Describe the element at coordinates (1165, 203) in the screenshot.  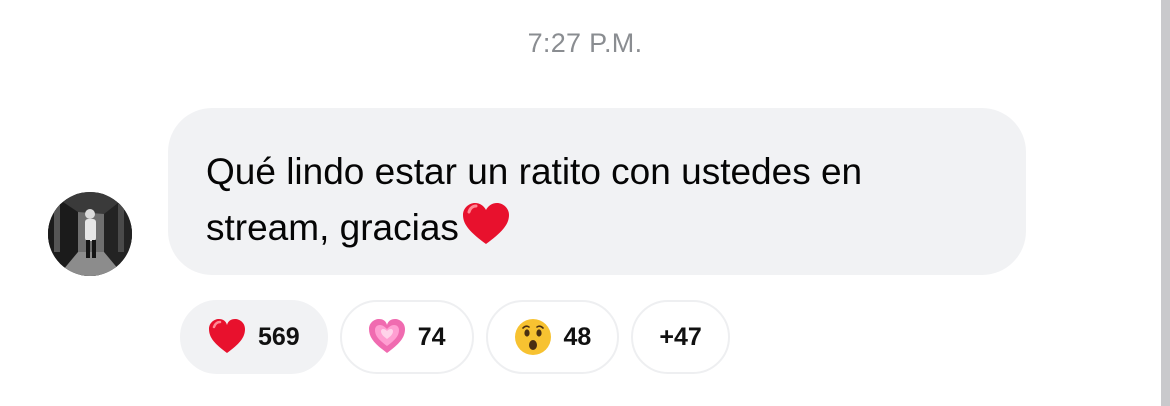
I see `scrollbar-edge` at that location.